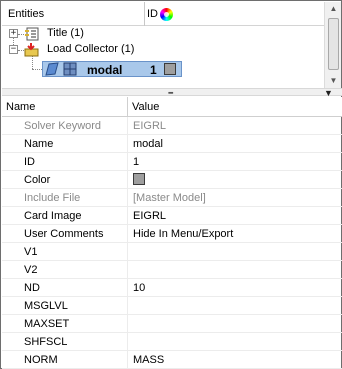 This screenshot has width=342, height=369. What do you see at coordinates (172, 144) in the screenshot?
I see `property-row-name: Name modal` at bounding box center [172, 144].